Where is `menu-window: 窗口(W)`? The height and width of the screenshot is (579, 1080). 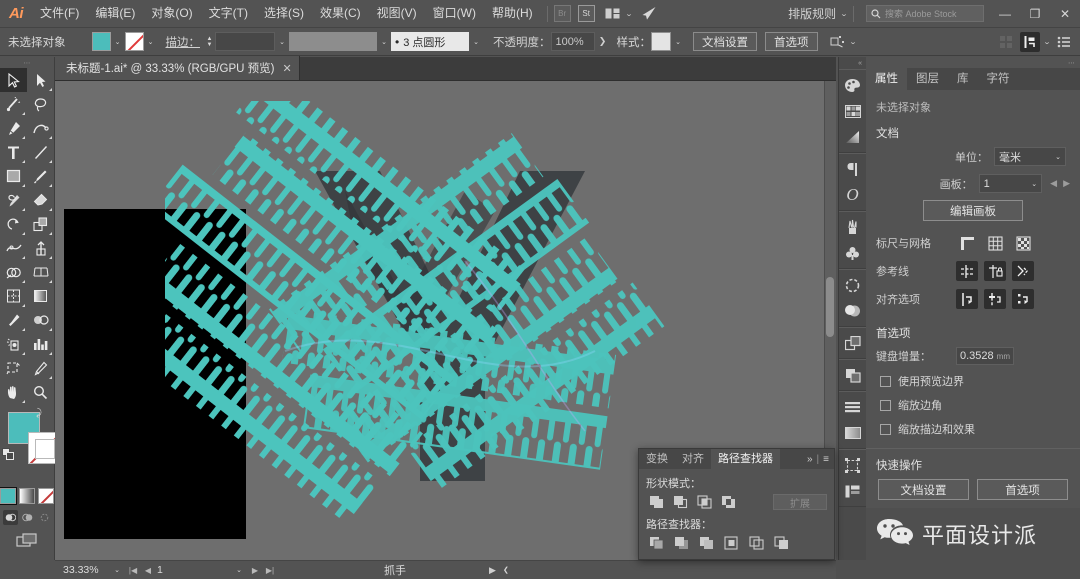
menu-window: 窗口(W) is located at coordinates (454, 13).